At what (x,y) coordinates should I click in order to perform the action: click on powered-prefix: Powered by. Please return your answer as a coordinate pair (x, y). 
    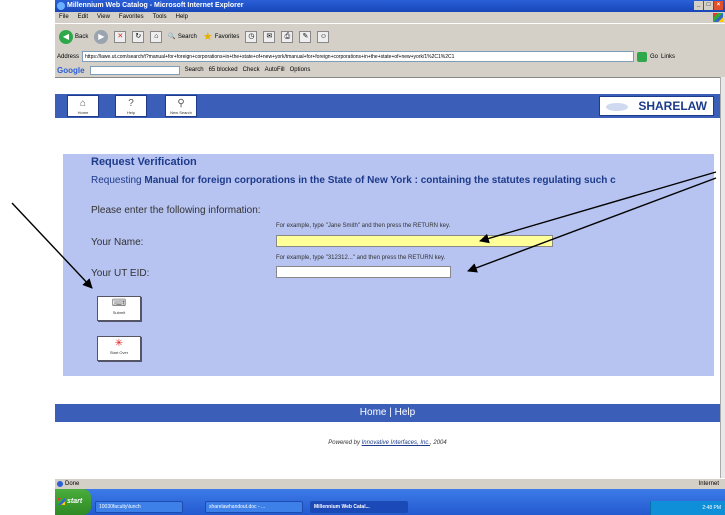
    Looking at the image, I should click on (344, 443).